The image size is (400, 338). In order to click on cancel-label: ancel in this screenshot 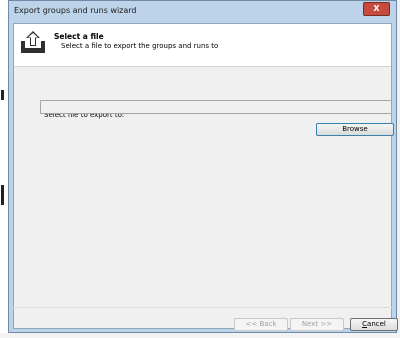, I will do `click(376, 324)`.